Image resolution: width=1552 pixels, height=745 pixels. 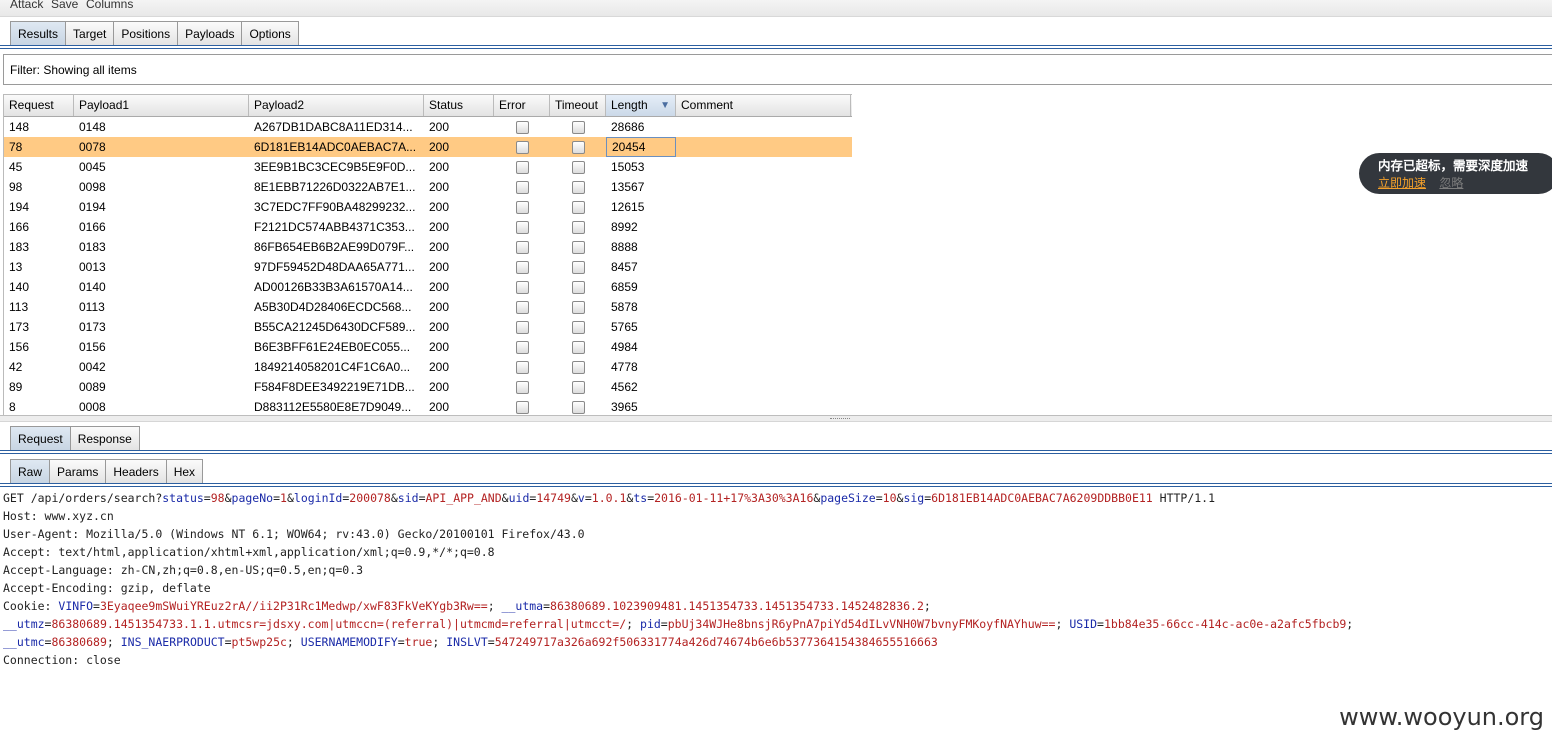 I want to click on column-header-payload2: Payload2, so click(x=336, y=105).